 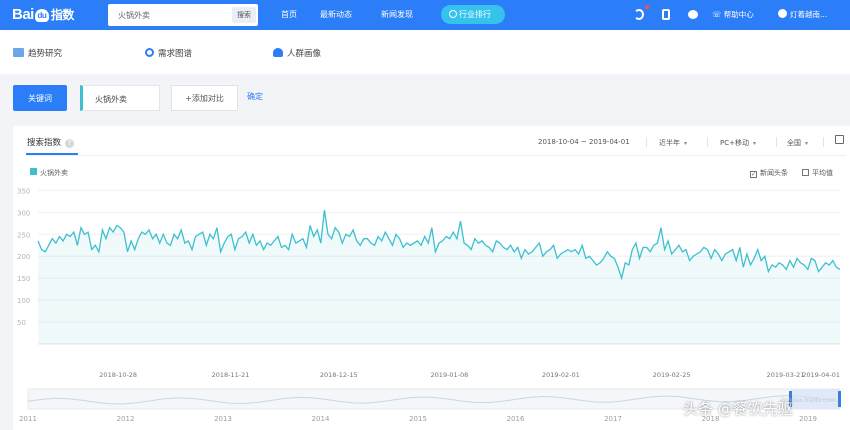 I want to click on search-box: 搜索, so click(x=183, y=15).